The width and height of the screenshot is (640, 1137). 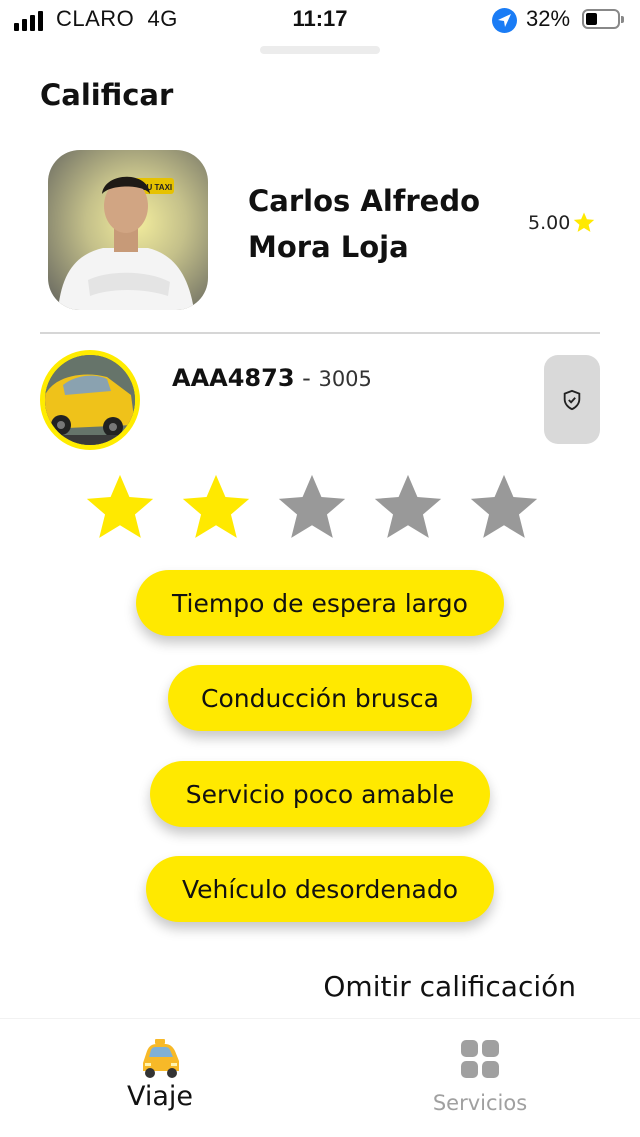 What do you see at coordinates (364, 224) in the screenshot?
I see `driver-name: Carlos Alfredo Mora Loja` at bounding box center [364, 224].